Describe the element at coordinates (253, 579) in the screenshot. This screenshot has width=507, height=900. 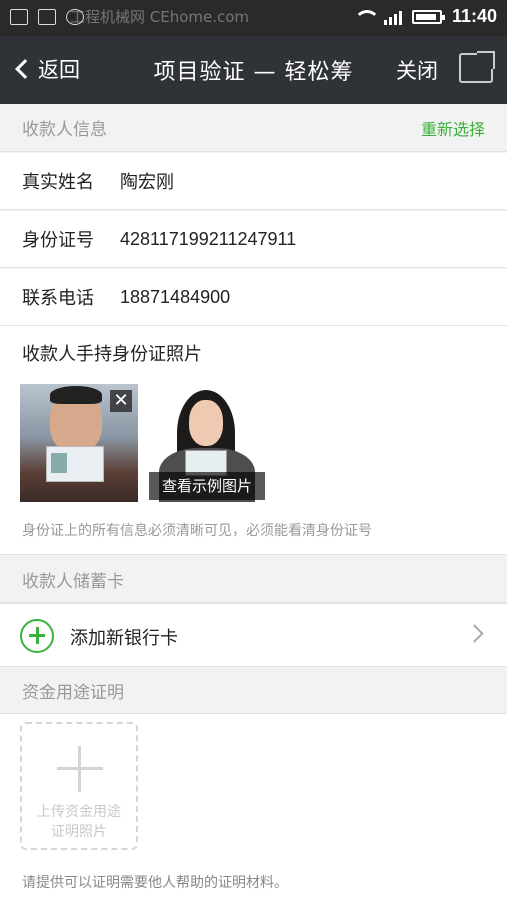
I see `bank-section-header: 收款人储蓄卡` at that location.